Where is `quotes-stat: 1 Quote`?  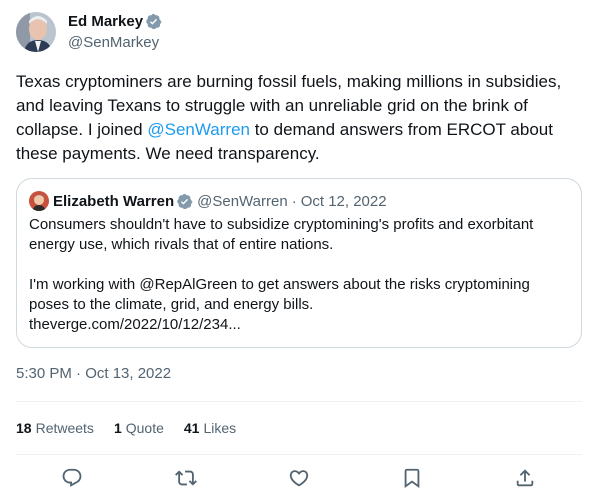 quotes-stat: 1 Quote is located at coordinates (139, 428).